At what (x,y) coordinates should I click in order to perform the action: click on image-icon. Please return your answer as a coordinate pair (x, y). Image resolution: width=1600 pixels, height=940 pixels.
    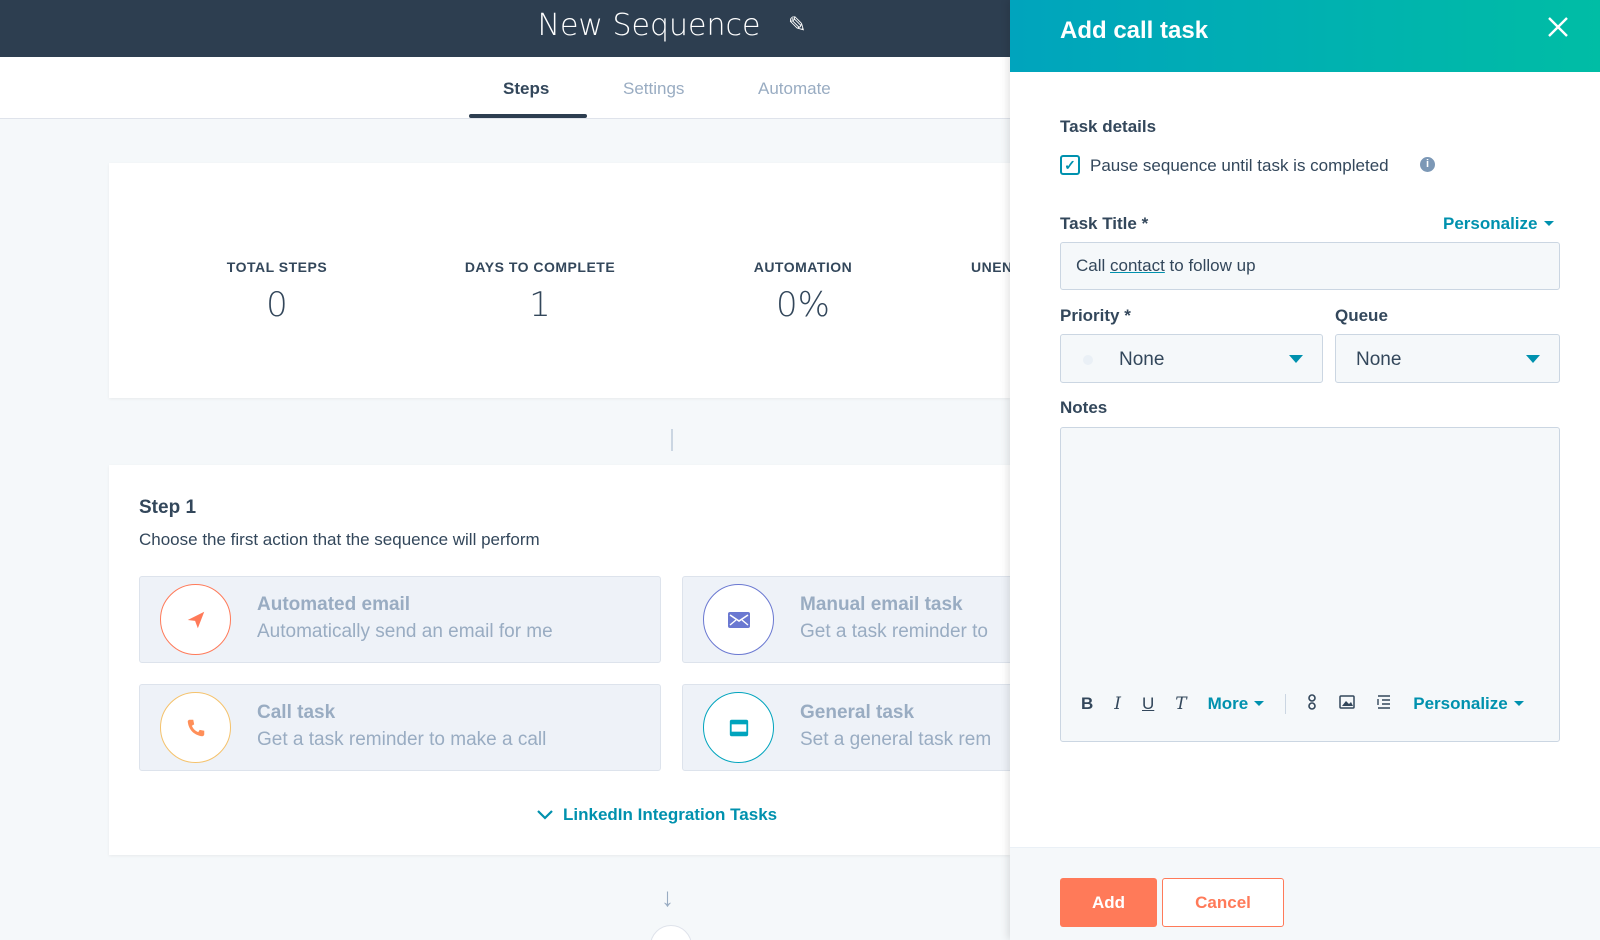
    Looking at the image, I should click on (1347, 704).